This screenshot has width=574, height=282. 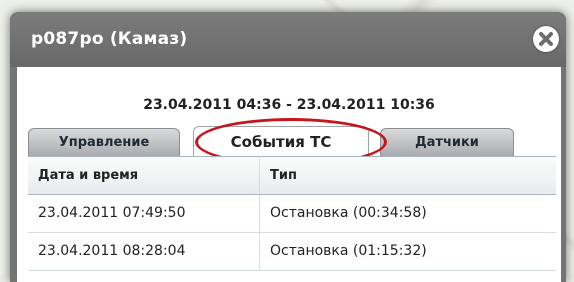 I want to click on close-button, so click(x=546, y=39).